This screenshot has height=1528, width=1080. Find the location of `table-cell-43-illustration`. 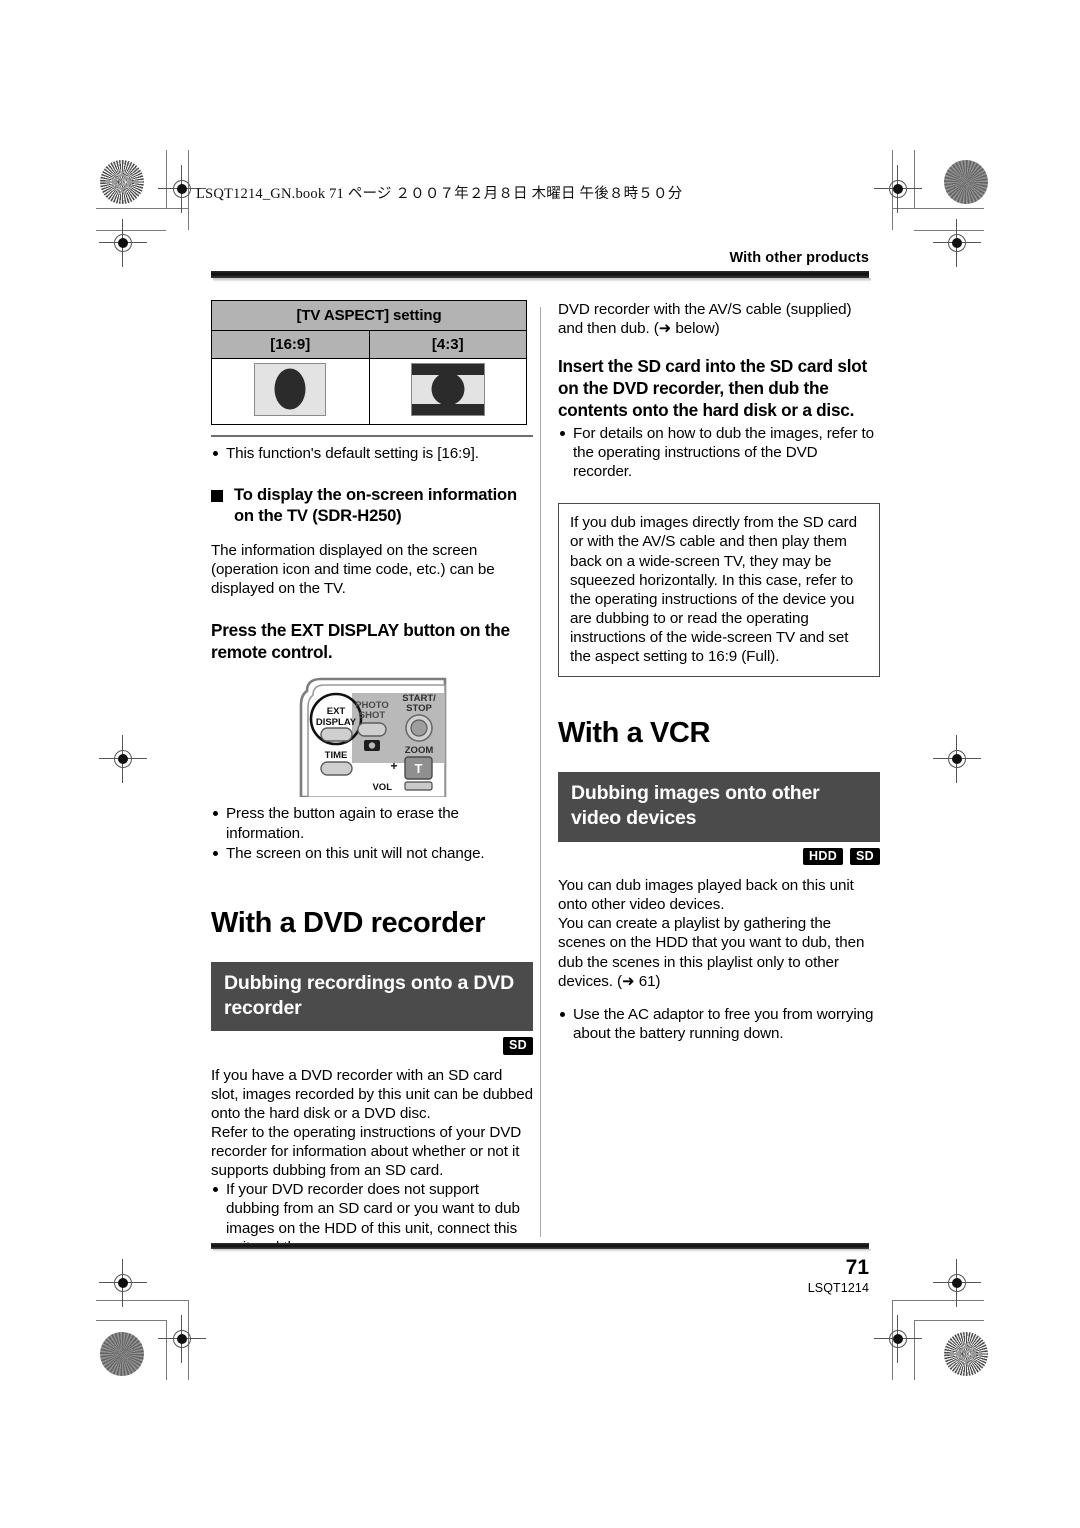

table-cell-43-illustration is located at coordinates (447, 391).